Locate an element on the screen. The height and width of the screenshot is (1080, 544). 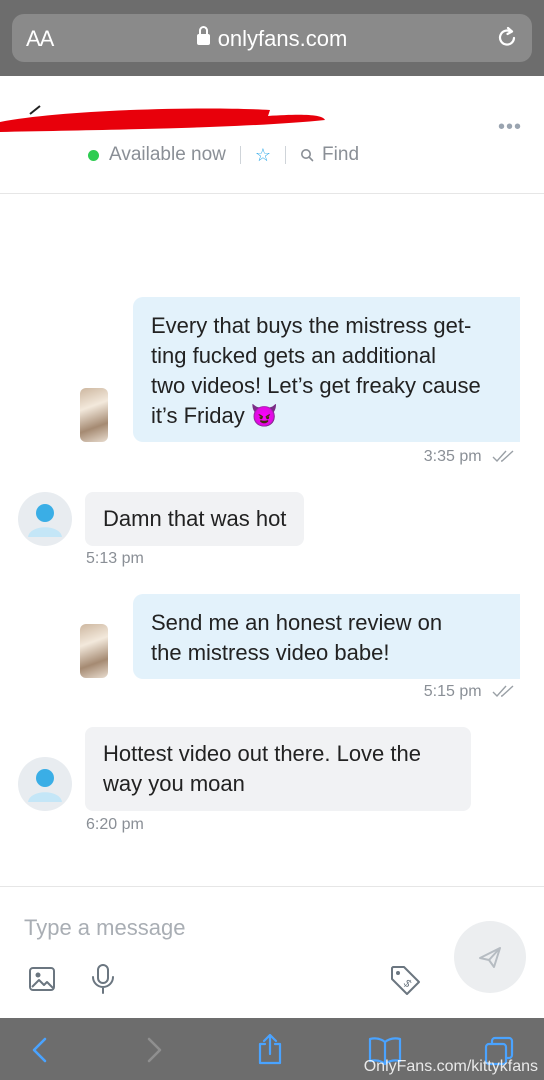
message-timestamp: 3:35 pm is located at coordinates (471, 457).